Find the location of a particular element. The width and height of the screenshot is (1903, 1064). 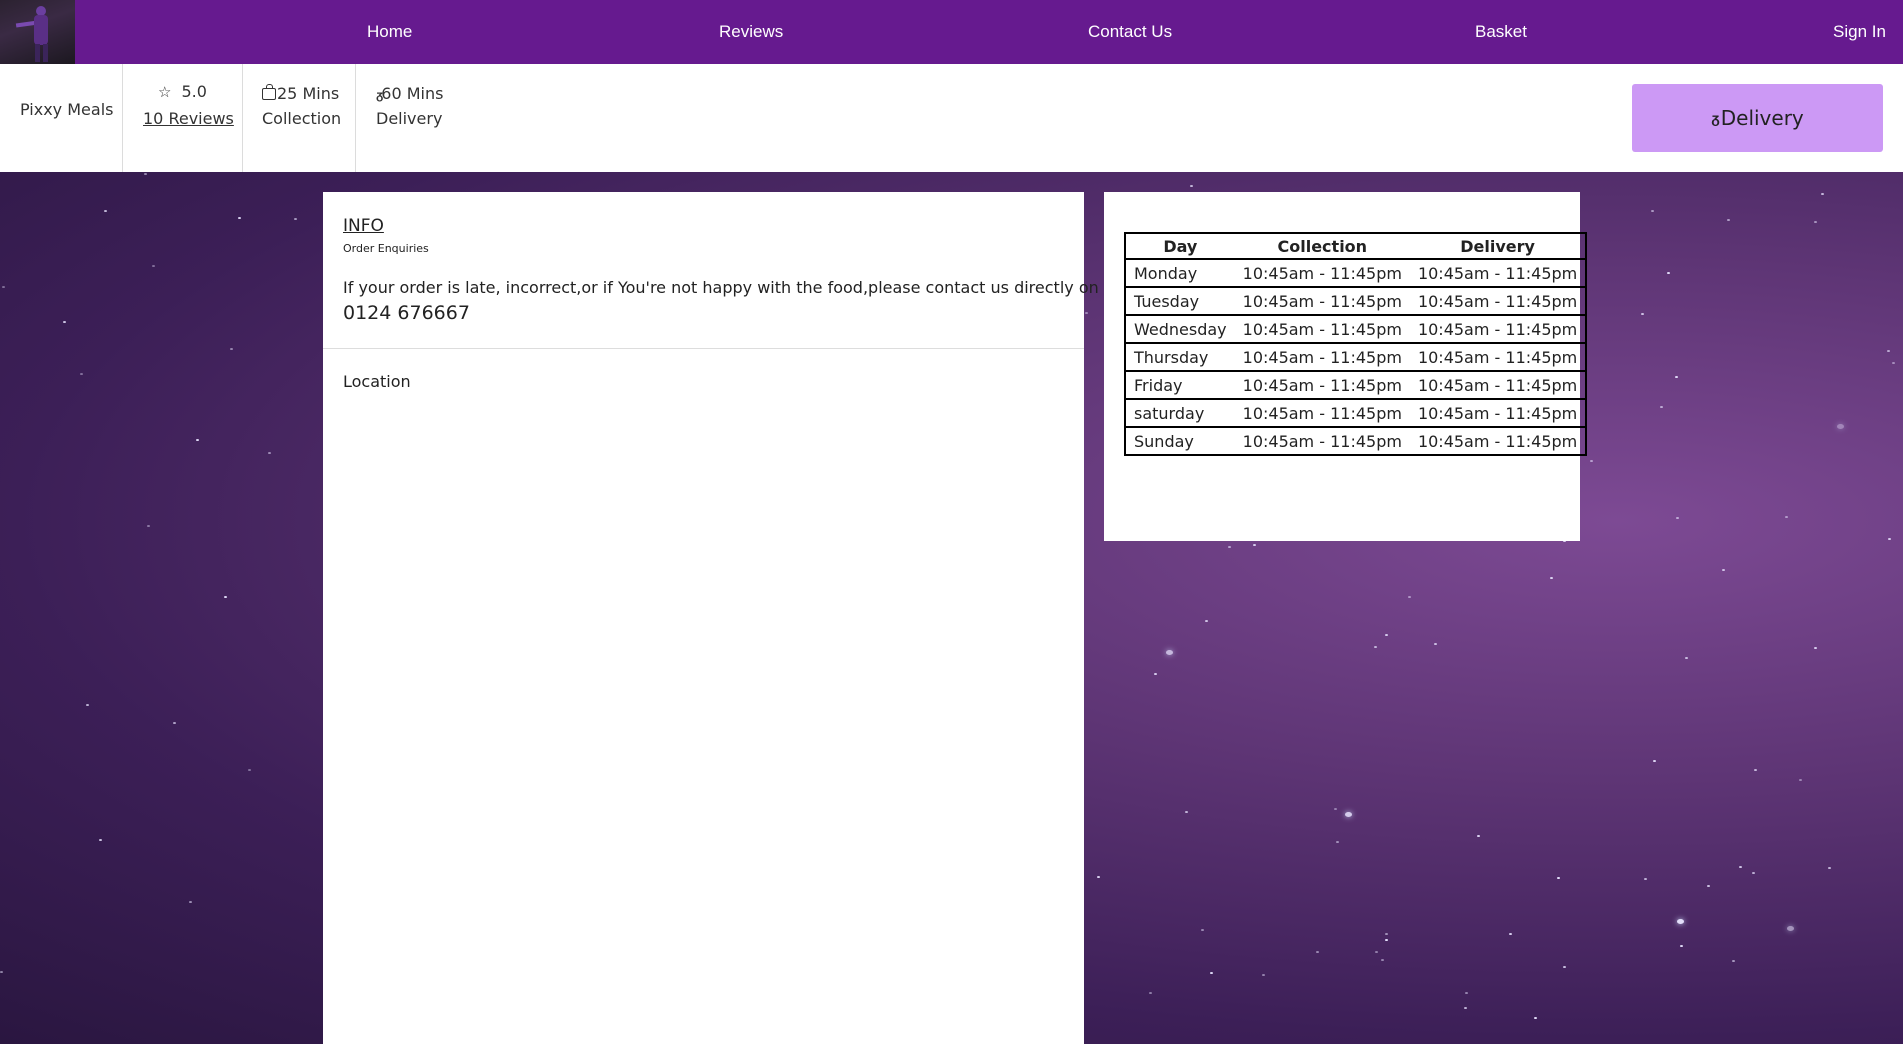

table-header-row: Day Collection Delivery is located at coordinates (1356, 246).